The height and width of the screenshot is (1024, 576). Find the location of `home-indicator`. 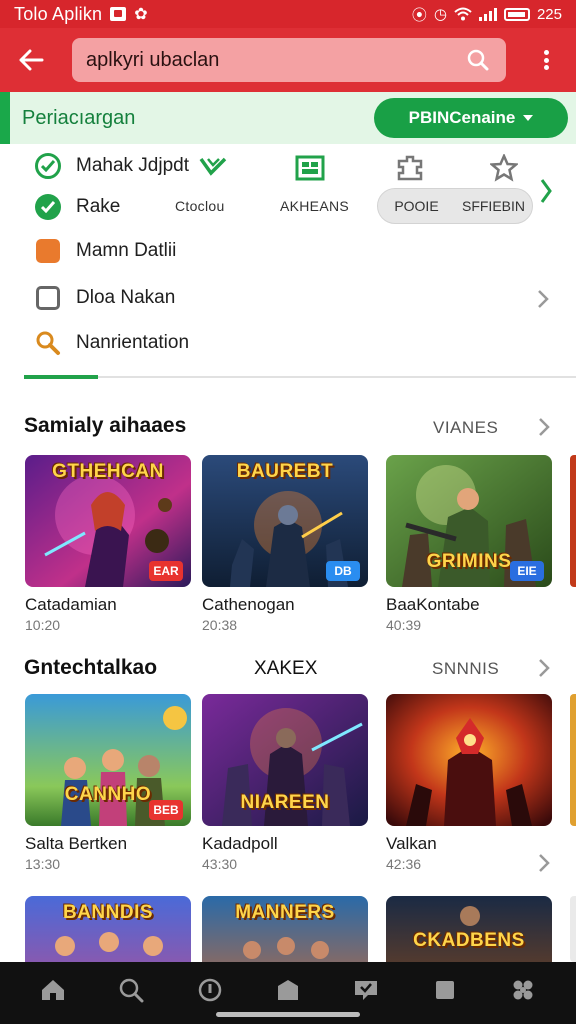

home-indicator is located at coordinates (288, 1014).